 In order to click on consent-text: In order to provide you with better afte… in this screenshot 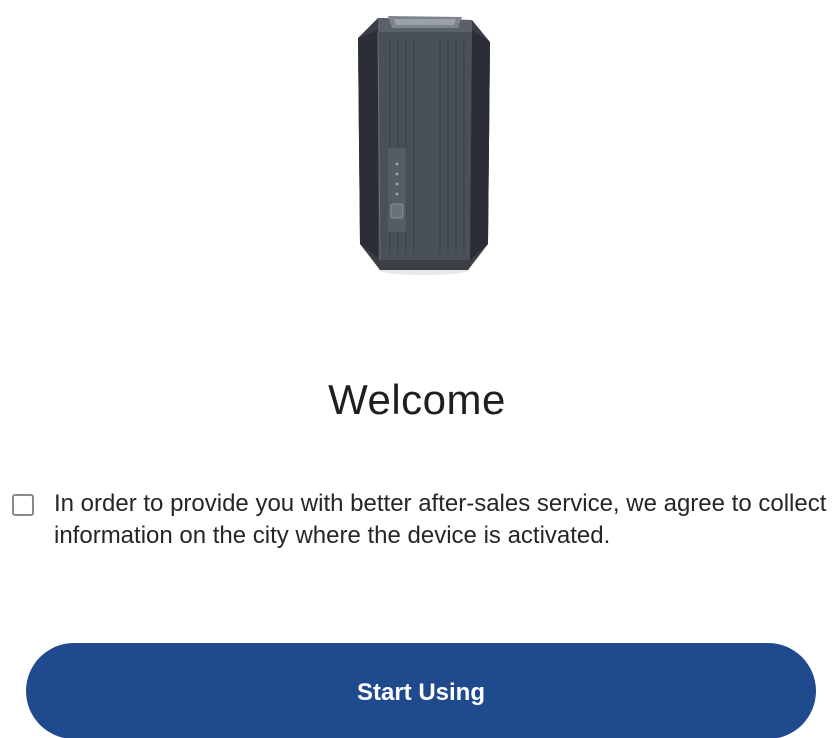, I will do `click(440, 519)`.